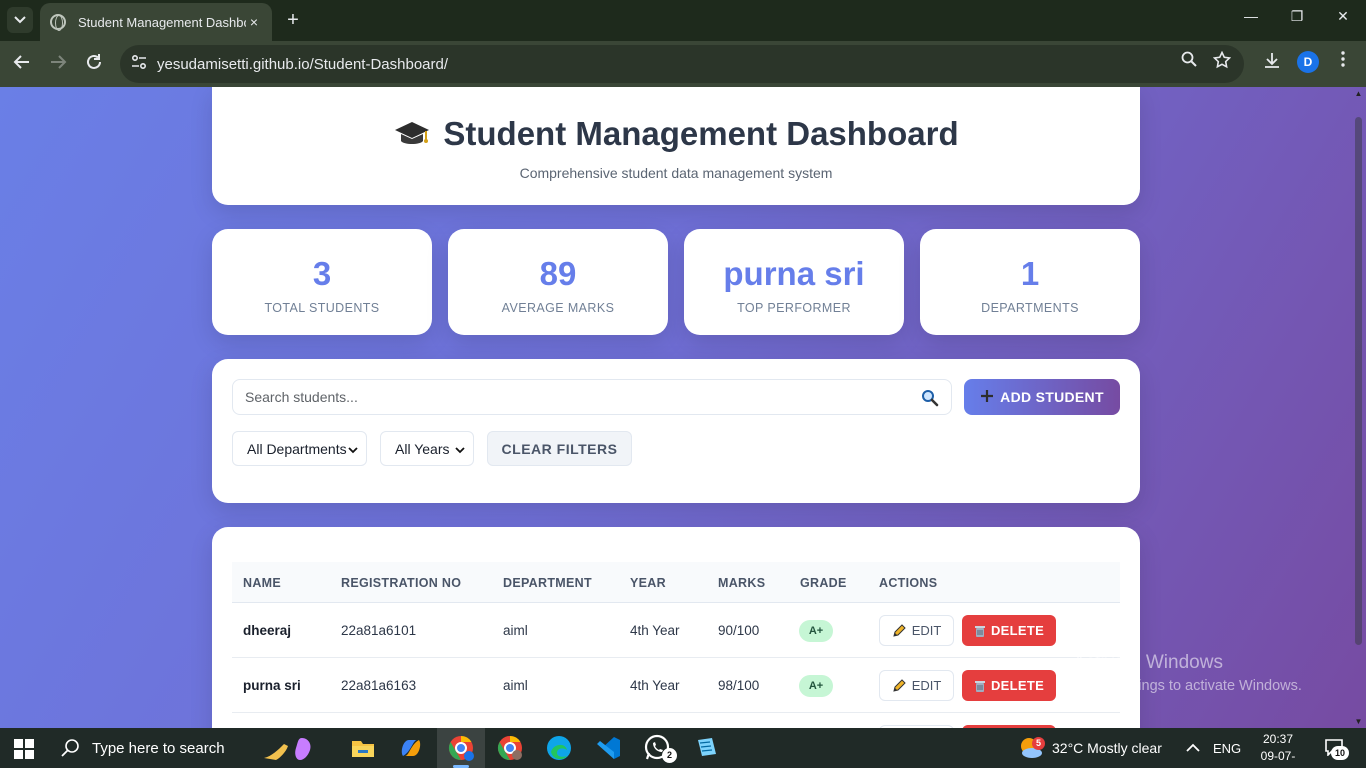 The height and width of the screenshot is (768, 1366). I want to click on stat-value: 89, so click(558, 273).